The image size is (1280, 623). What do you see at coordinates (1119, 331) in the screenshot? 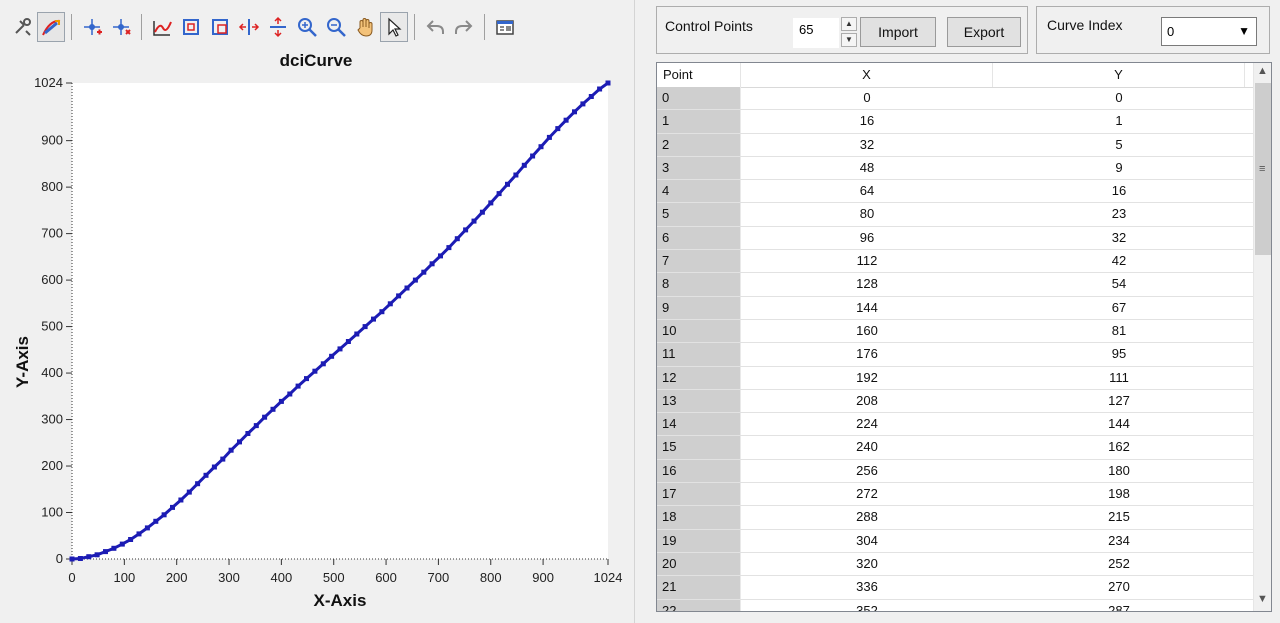
I see `y-value-cell: 81` at bounding box center [1119, 331].